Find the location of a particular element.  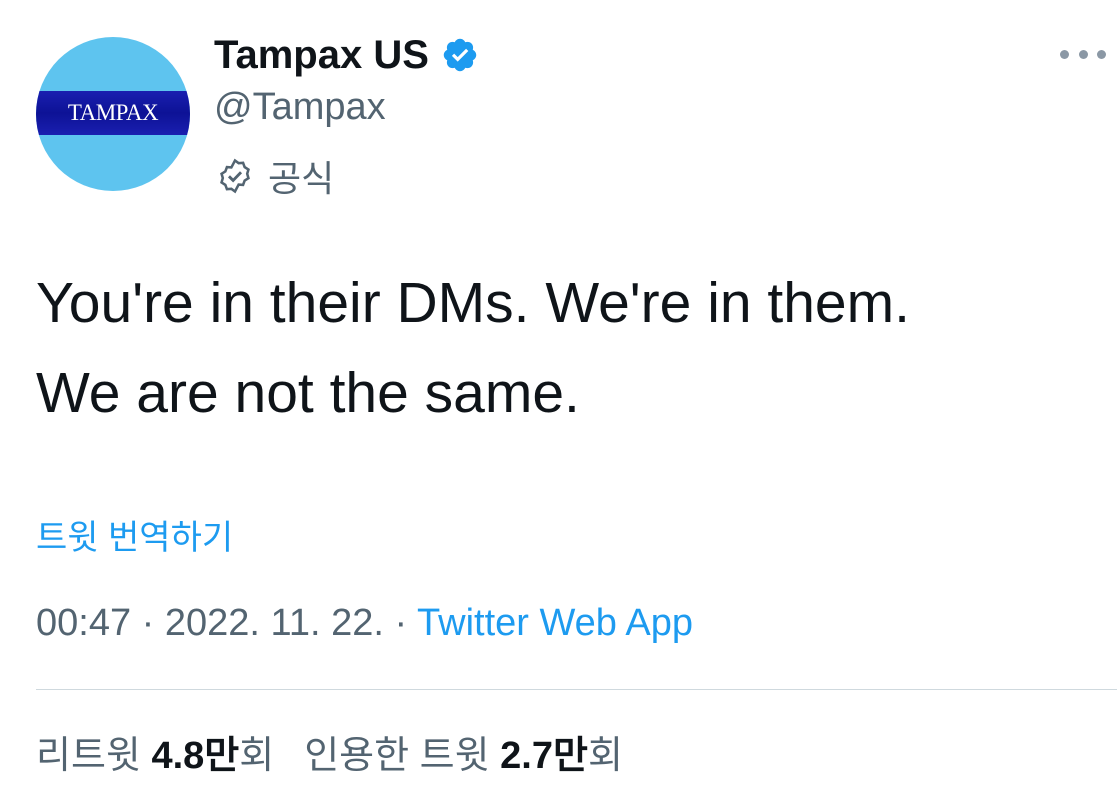

quotes-label: 인용한 트윗 is located at coordinates (397, 756).